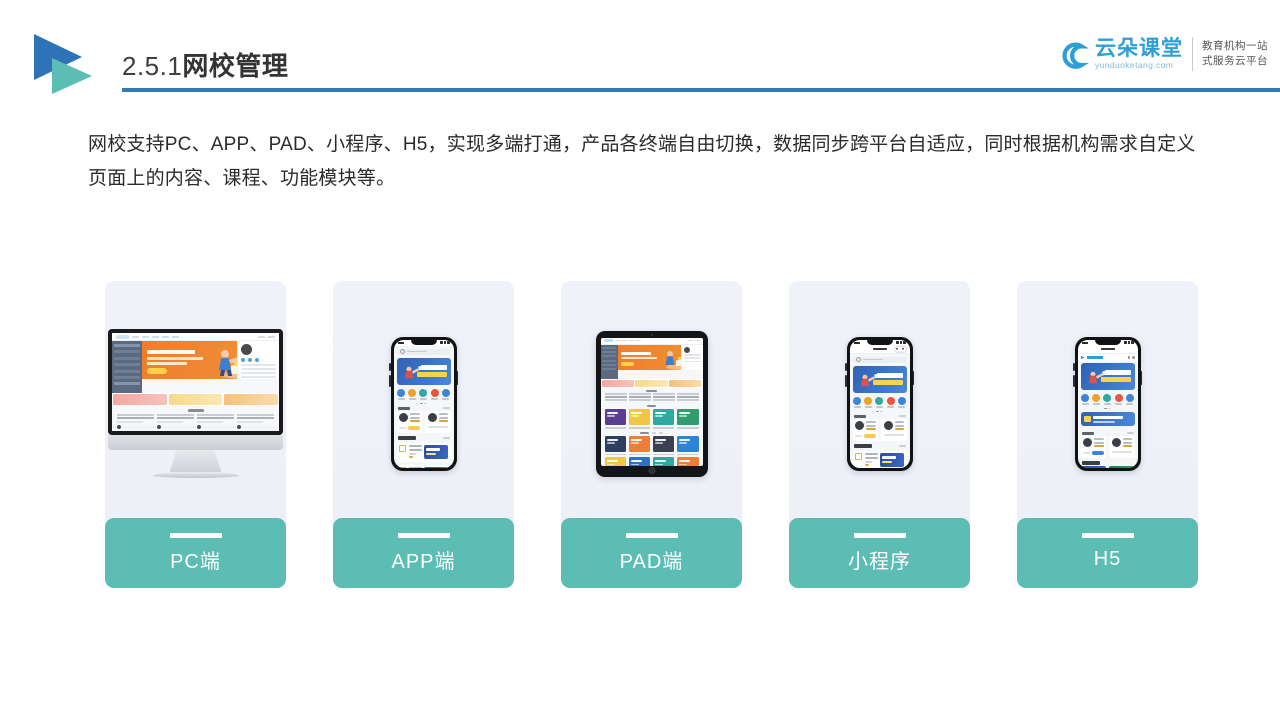 Image resolution: width=1280 pixels, height=720 pixels. I want to click on banner-subhead, so click(887, 382).